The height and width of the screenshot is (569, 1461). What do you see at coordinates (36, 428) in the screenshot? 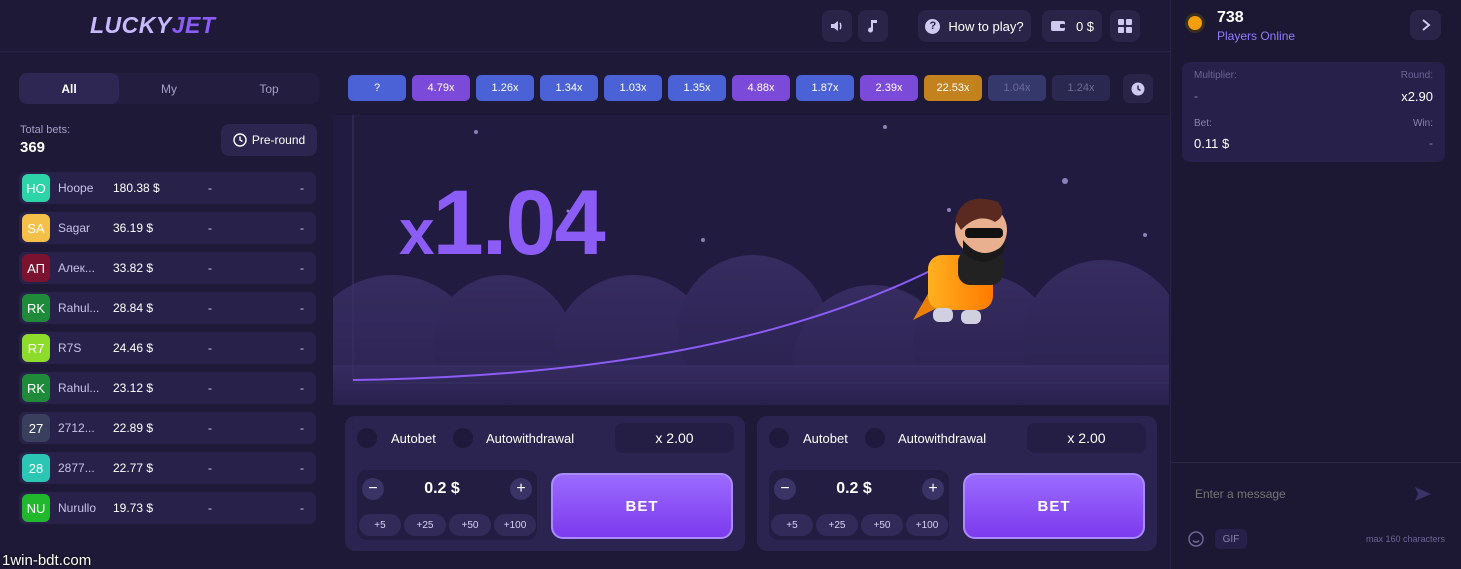
I see `avatar: 27` at bounding box center [36, 428].